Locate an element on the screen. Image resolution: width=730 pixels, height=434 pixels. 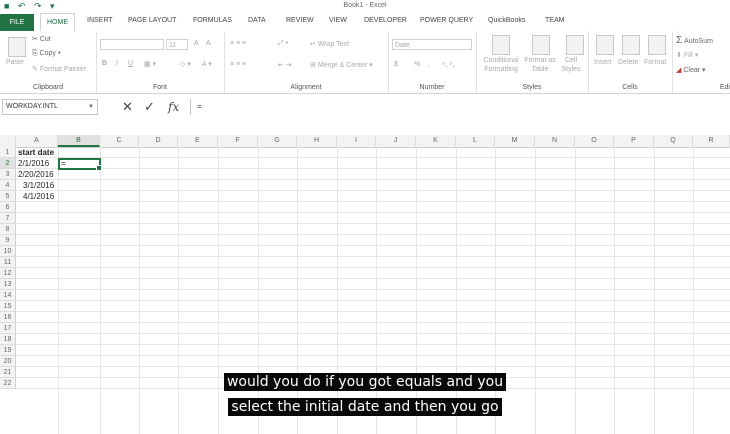
row-header-13: 13 is located at coordinates (8, 284).